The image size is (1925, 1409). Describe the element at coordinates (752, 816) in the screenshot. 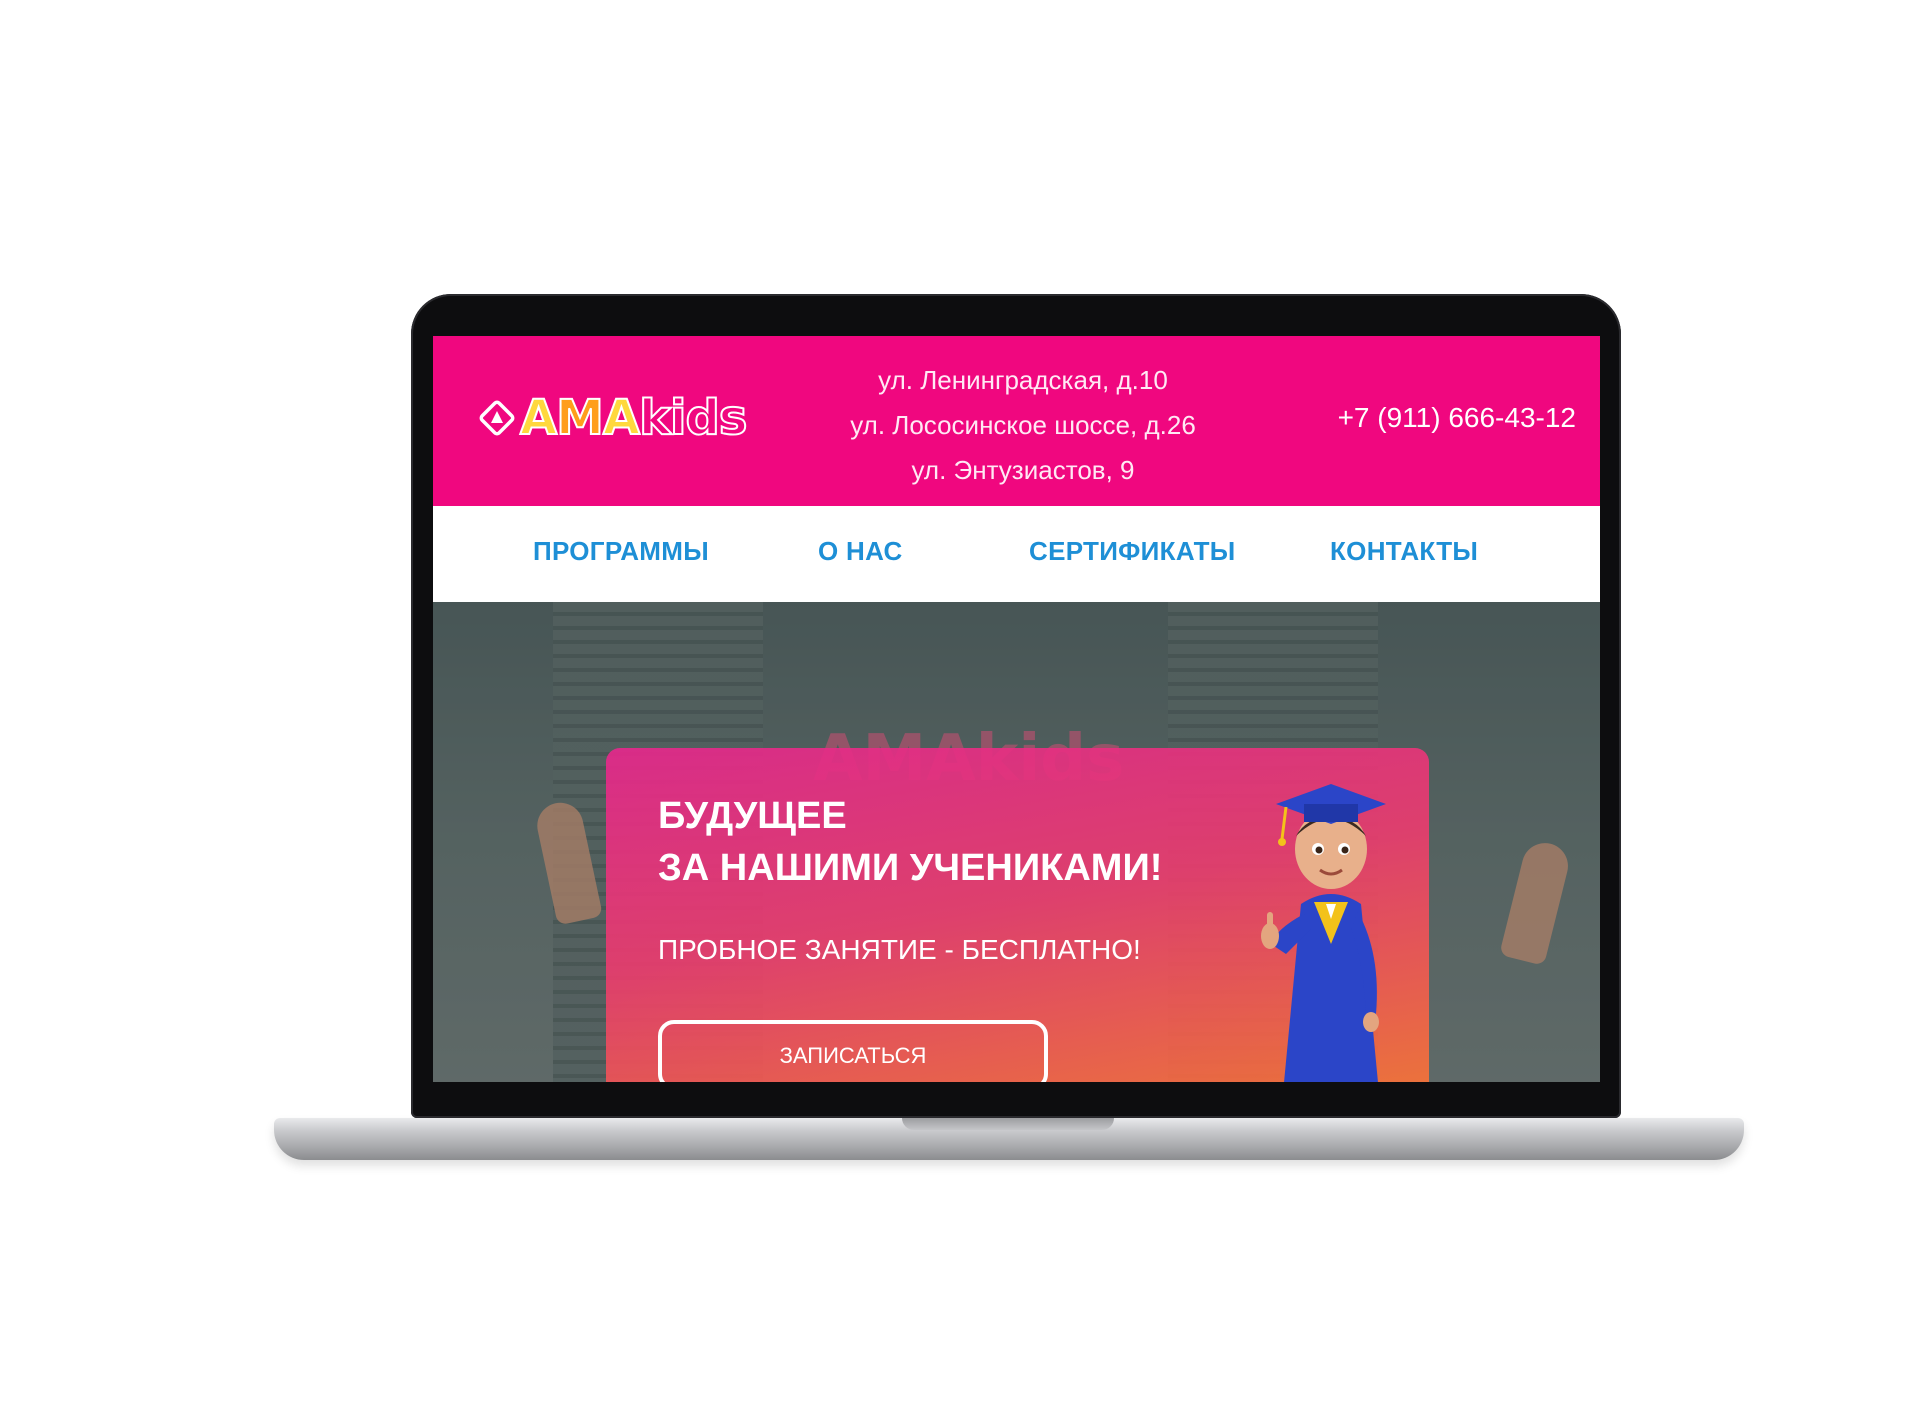

I see `headline-line-1: БУДУЩЕЕ` at that location.